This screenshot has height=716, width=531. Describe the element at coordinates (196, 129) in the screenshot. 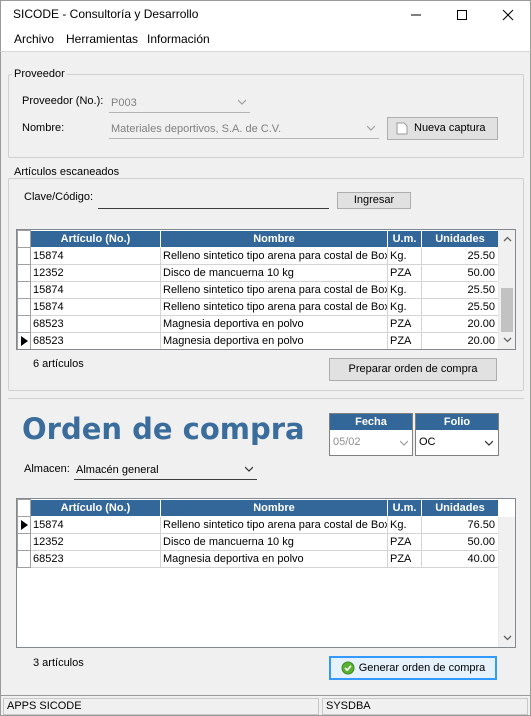

I see `nombre-value: Materiales deportivos, S.A. de C.V.` at that location.